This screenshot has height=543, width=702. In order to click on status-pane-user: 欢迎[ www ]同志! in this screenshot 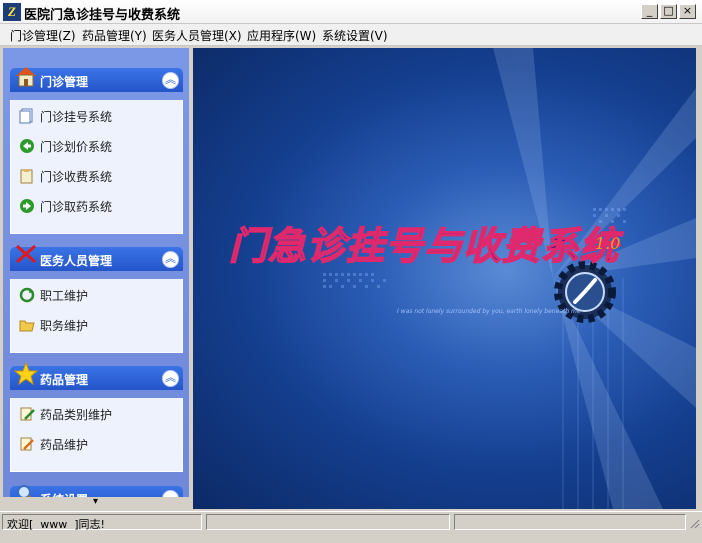, I will do `click(102, 522)`.